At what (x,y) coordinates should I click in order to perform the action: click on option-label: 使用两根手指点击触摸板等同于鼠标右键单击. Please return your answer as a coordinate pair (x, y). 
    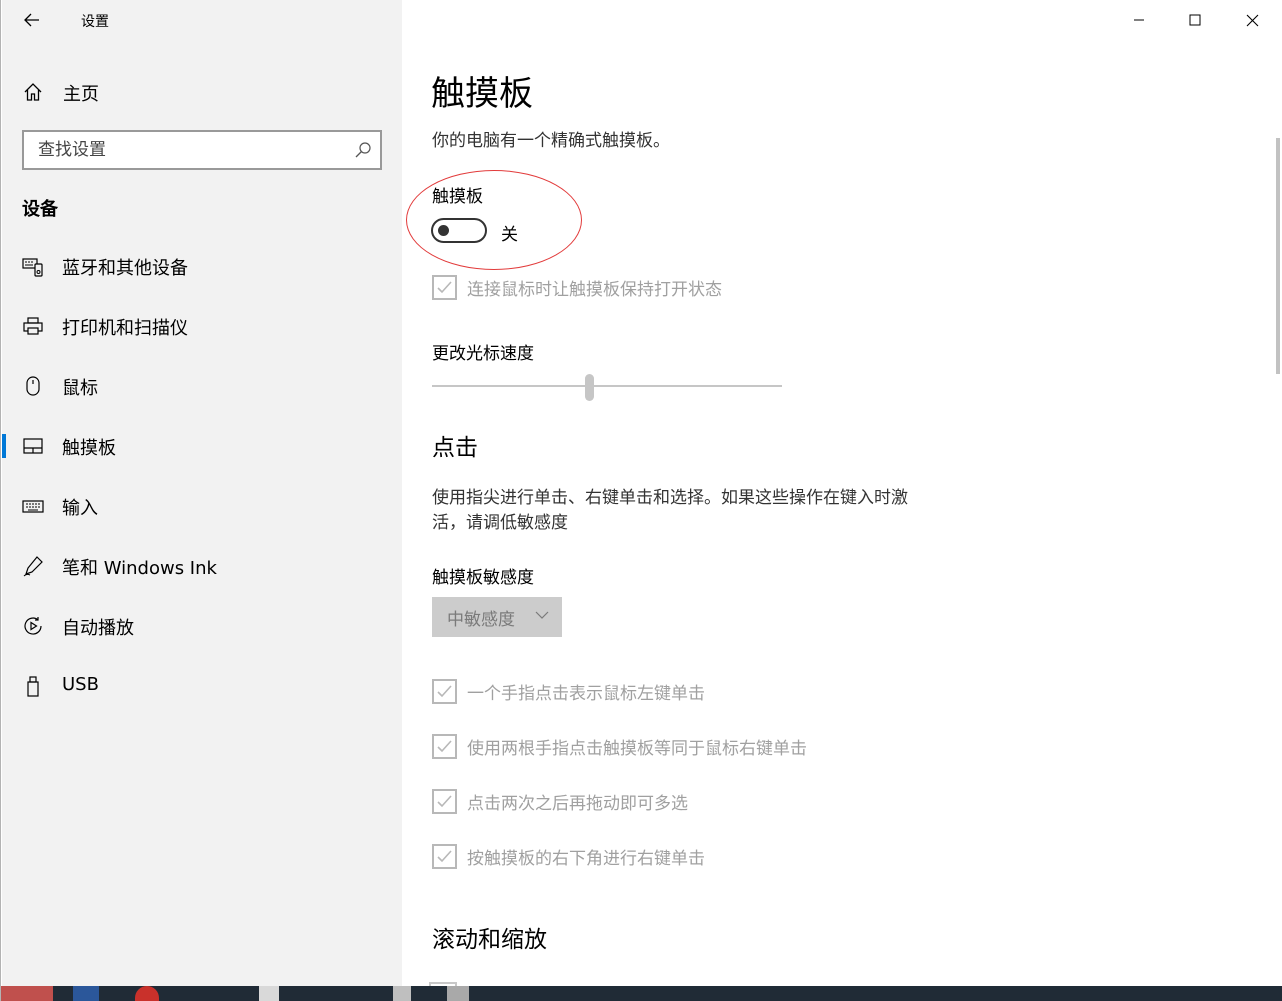
    Looking at the image, I should click on (637, 749).